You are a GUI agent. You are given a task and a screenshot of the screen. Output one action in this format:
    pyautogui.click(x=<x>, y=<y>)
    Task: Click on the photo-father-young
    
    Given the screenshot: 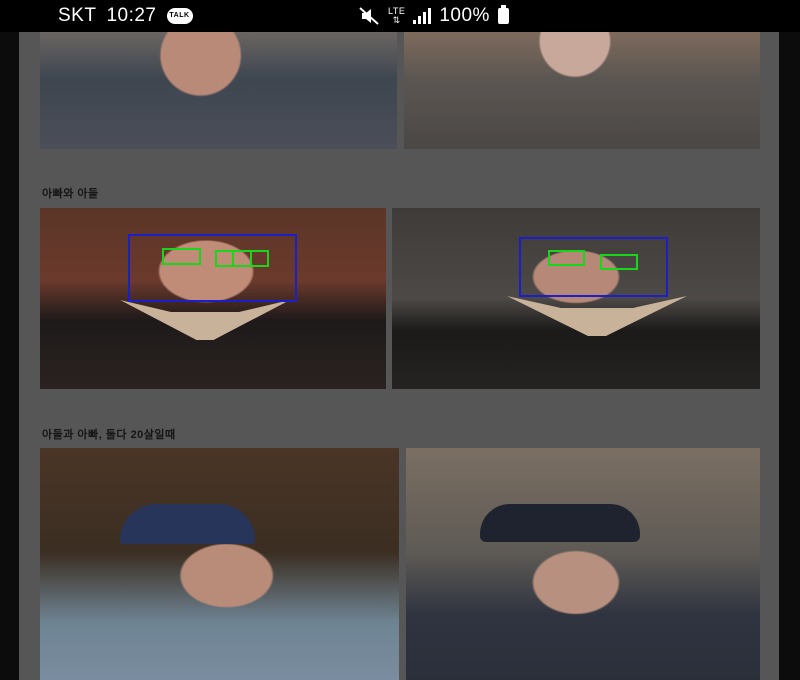 What is the action you would take?
    pyautogui.click(x=213, y=298)
    